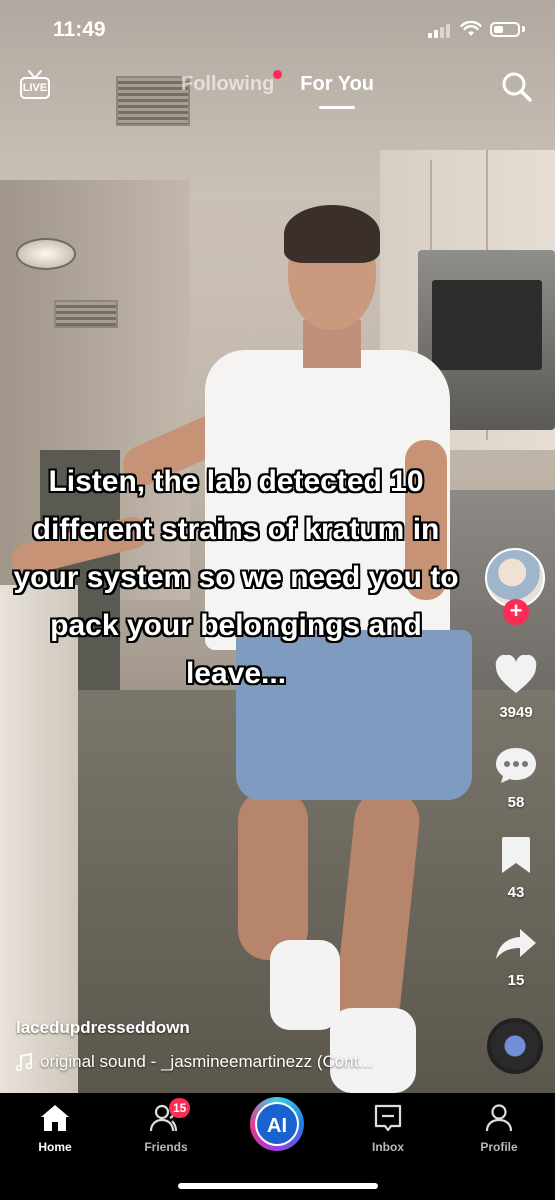 The width and height of the screenshot is (555, 1200). I want to click on nav-profile-label: Profile, so click(499, 1147).